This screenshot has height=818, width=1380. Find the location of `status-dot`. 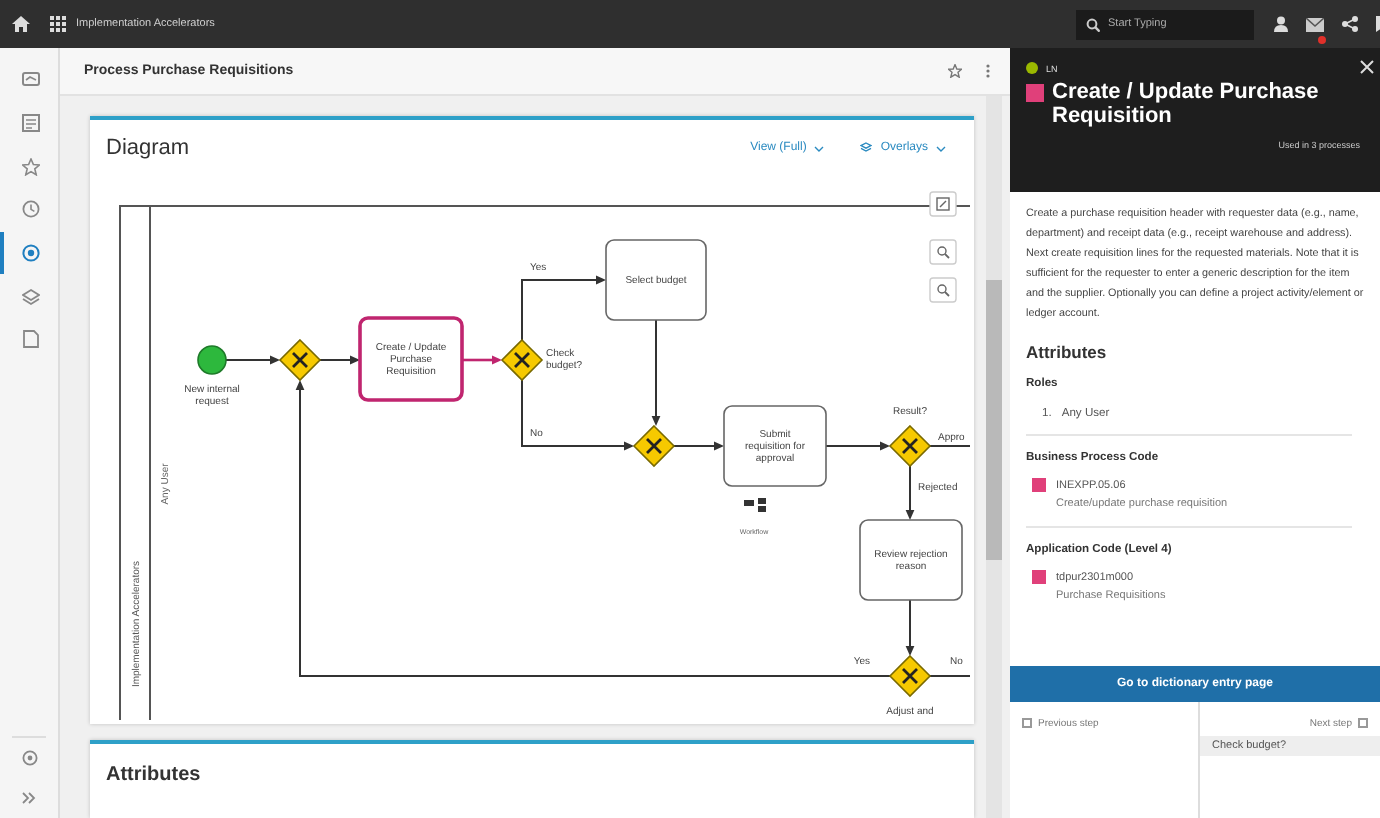

status-dot is located at coordinates (1032, 68).